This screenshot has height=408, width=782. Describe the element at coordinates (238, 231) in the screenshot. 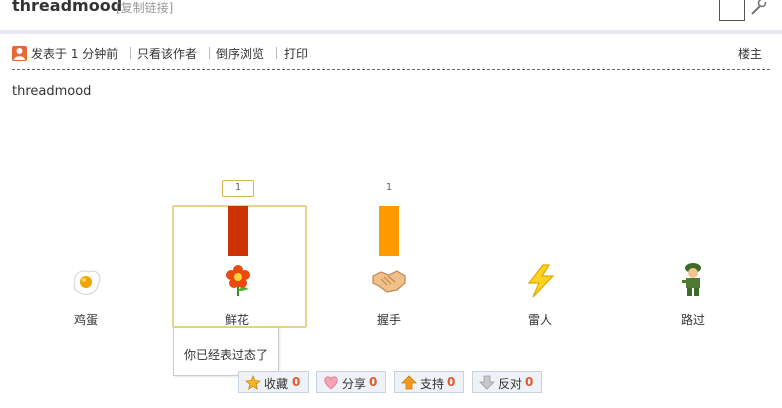

I see `reaction-bar-flower` at that location.